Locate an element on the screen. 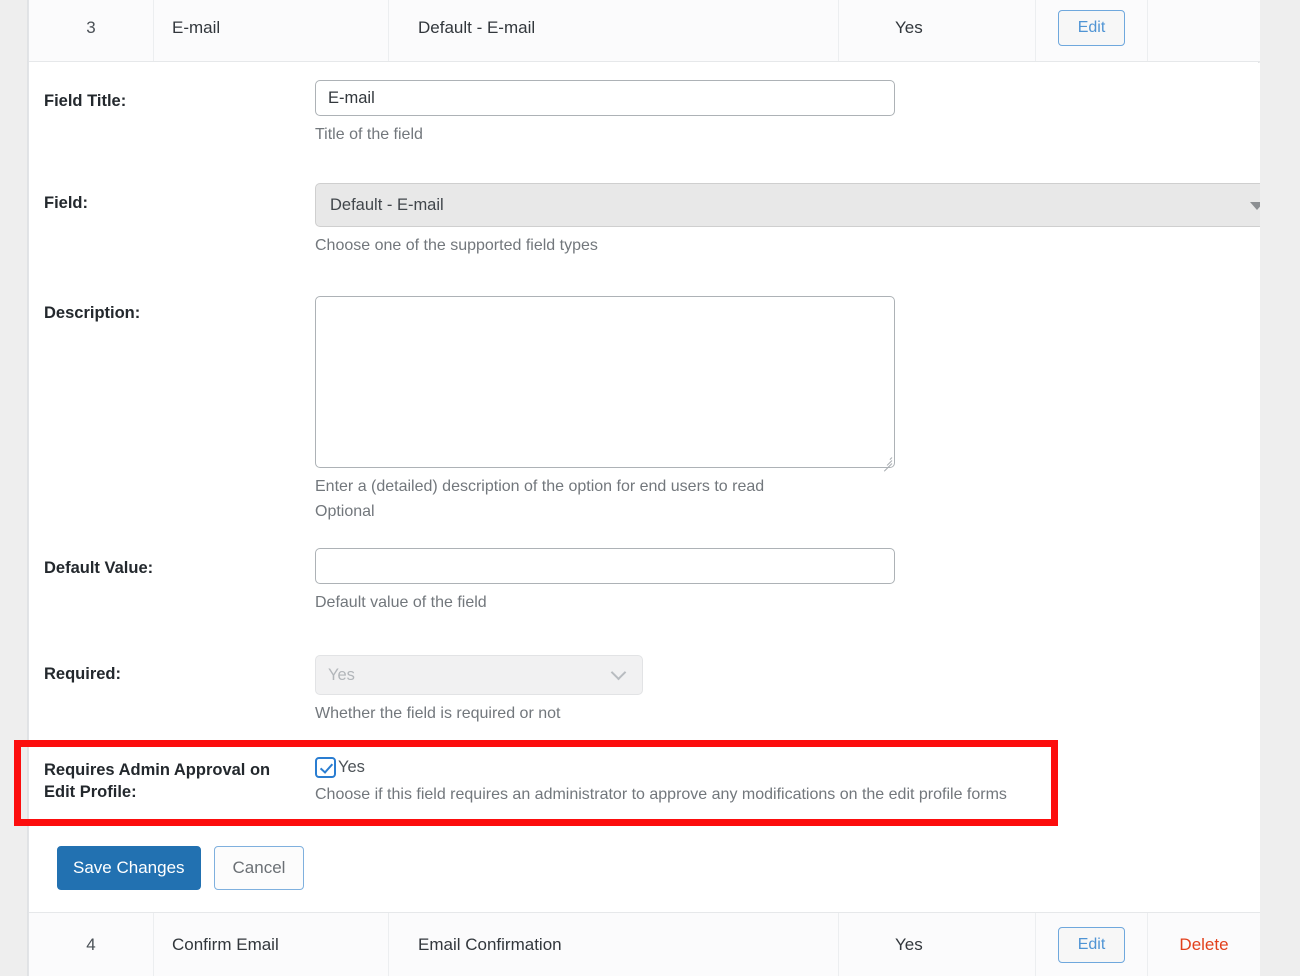  table-cell-delete is located at coordinates (1204, 30).